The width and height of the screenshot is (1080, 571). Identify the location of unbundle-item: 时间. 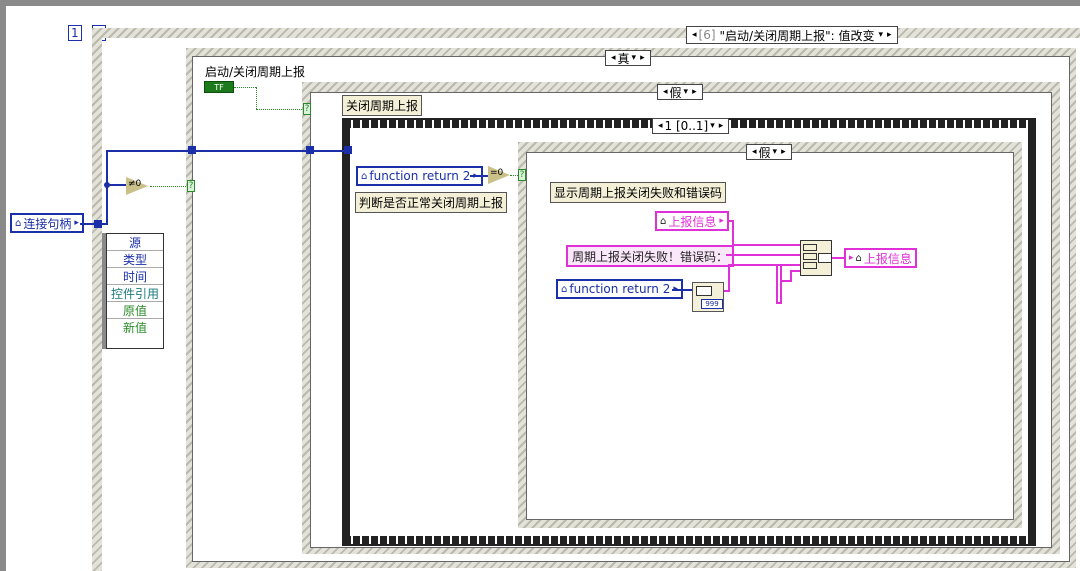
(135, 276).